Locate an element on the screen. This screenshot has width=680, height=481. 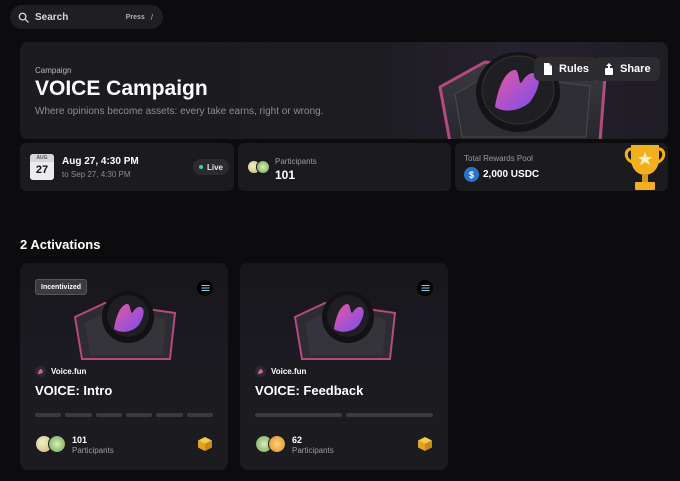
search-bar: Search Press / is located at coordinates (86, 17).